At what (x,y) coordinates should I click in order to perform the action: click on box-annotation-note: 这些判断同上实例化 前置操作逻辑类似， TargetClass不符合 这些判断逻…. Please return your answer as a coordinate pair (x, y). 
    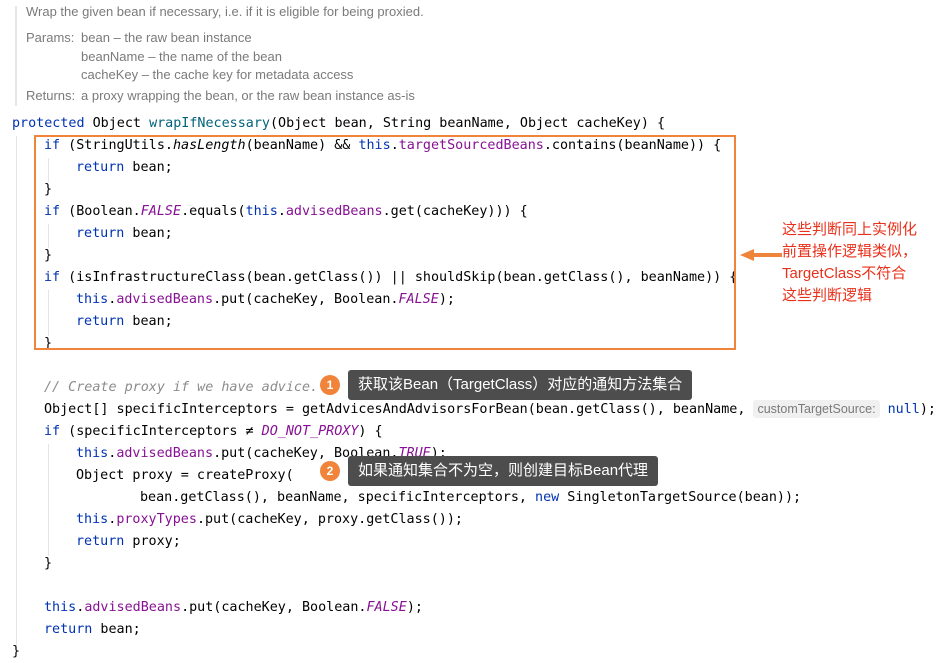
    Looking at the image, I should click on (849, 263).